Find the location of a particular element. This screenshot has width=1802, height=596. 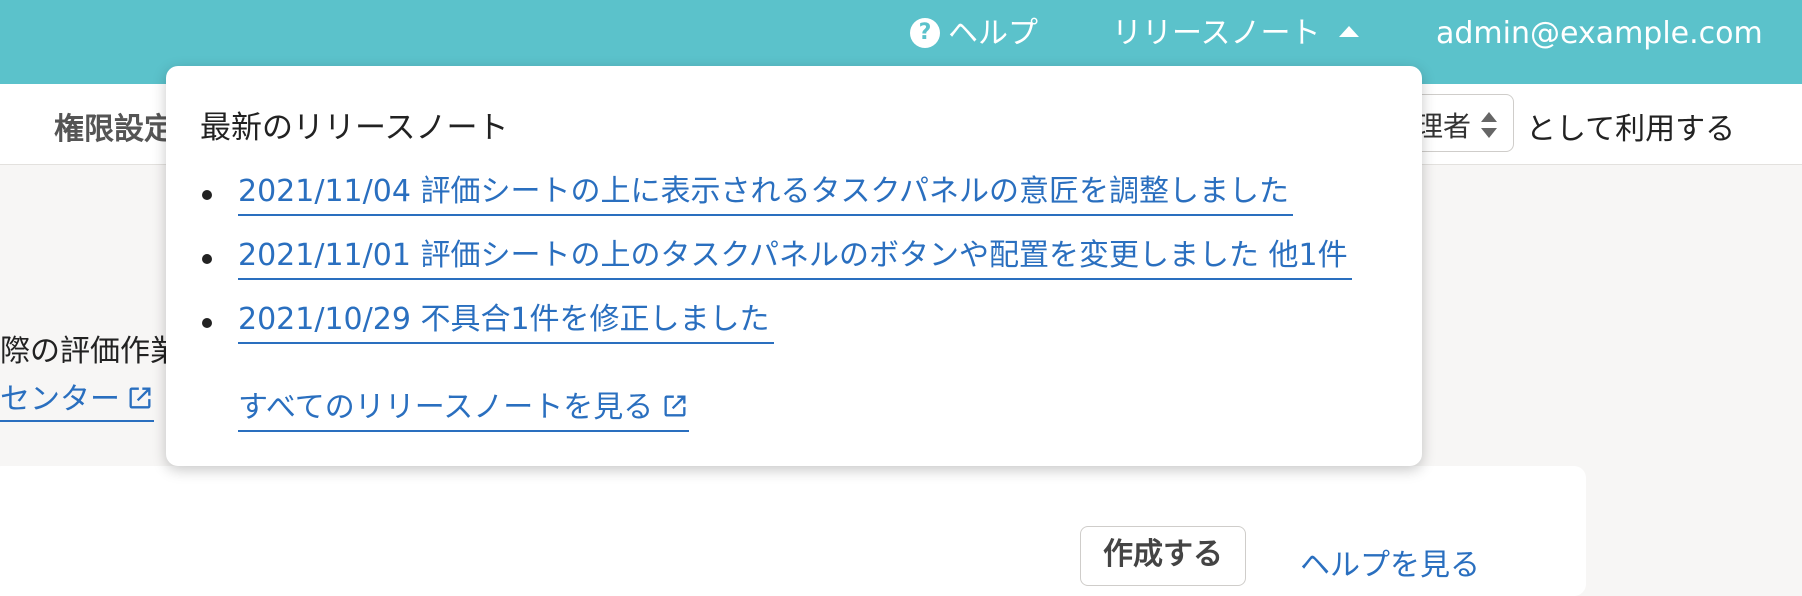

user-email: admin@example.com is located at coordinates (1599, 33).